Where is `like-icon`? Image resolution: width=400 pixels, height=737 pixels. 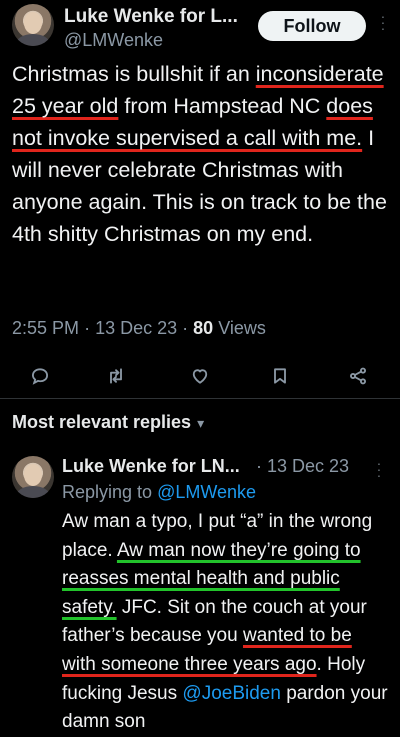
like-icon is located at coordinates (200, 376).